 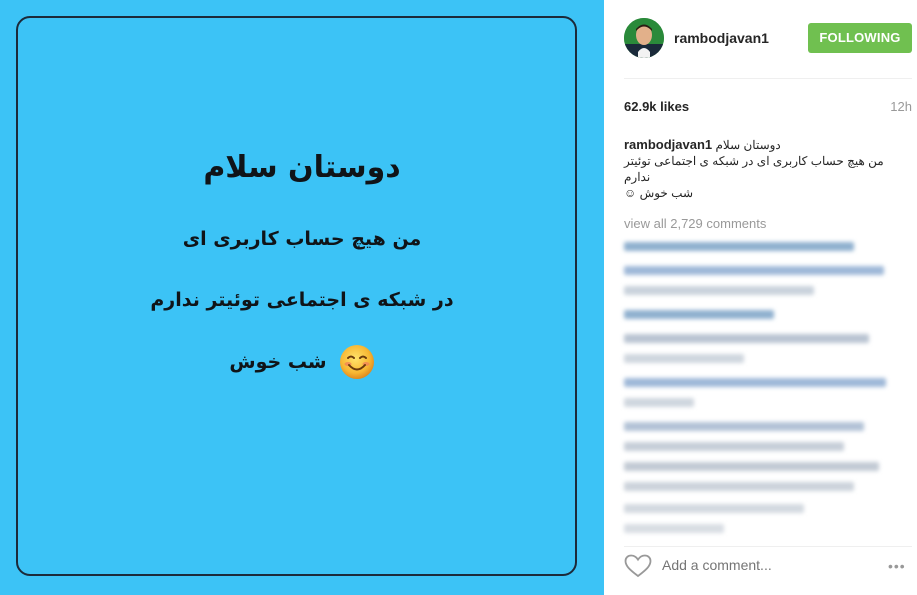 I want to click on image-text-line-3: در شبکه ی اجتماعی توئیتر ندارم, so click(x=302, y=300).